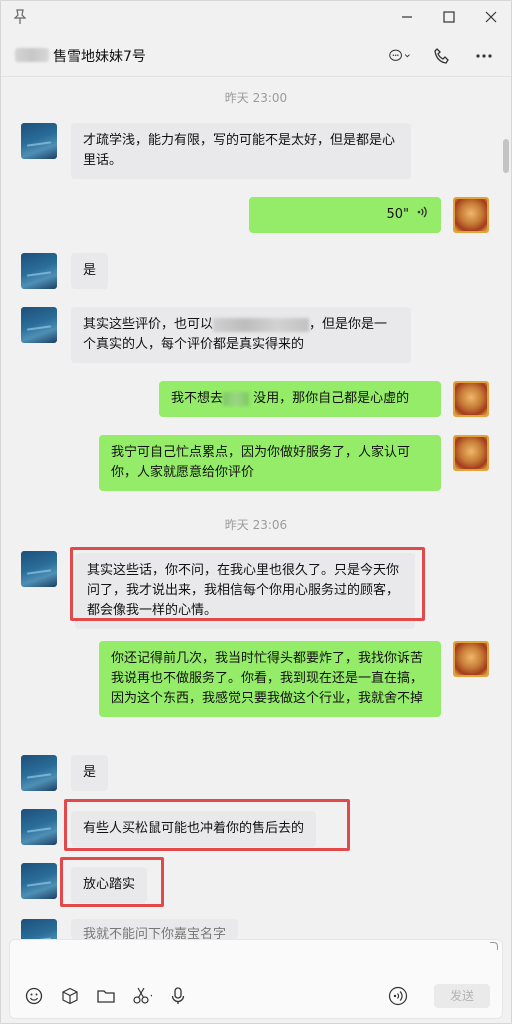  Describe the element at coordinates (484, 56) in the screenshot. I see `more-icon` at that location.